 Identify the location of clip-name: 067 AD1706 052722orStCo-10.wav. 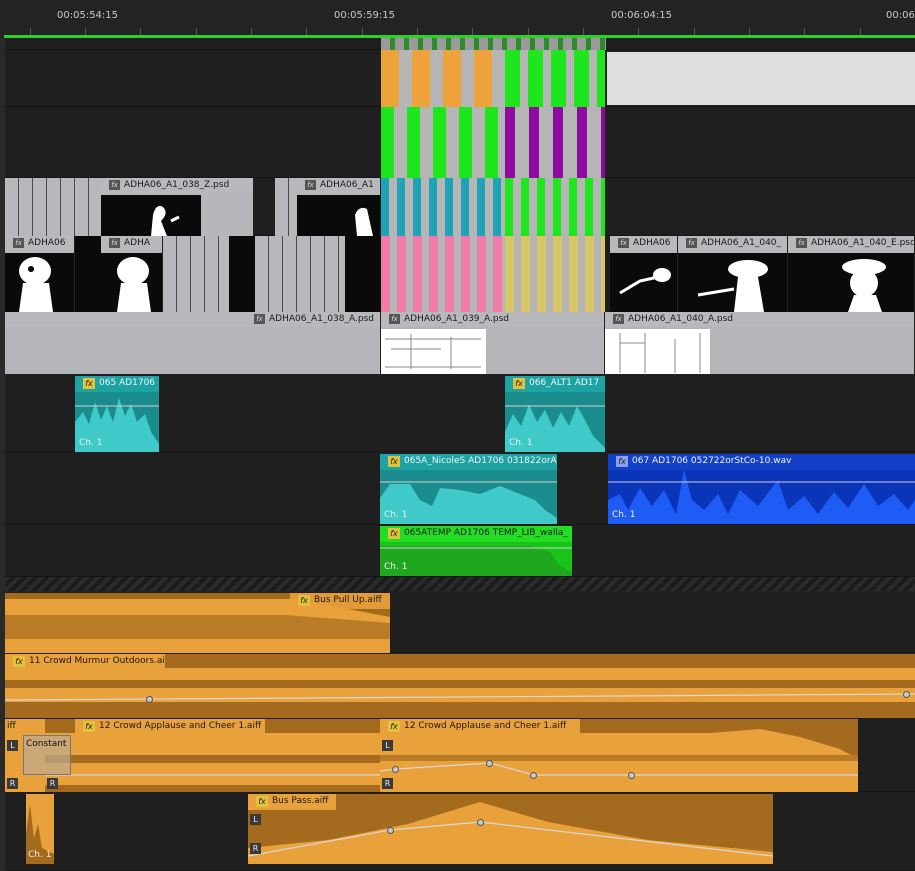
(712, 461).